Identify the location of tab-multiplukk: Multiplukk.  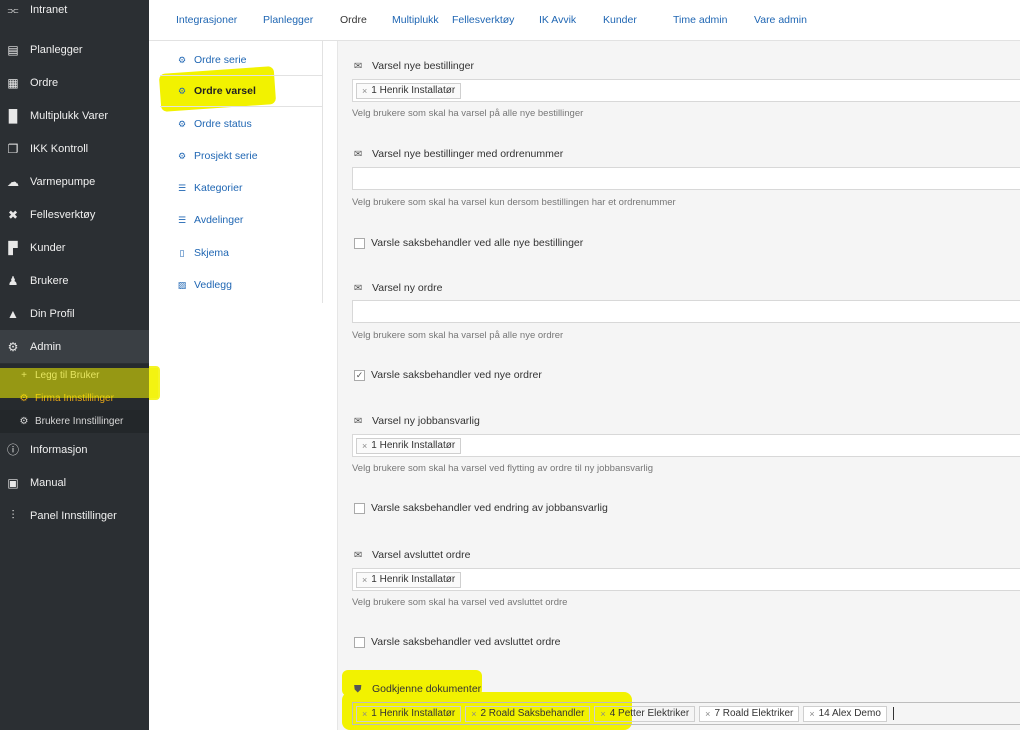
(415, 20).